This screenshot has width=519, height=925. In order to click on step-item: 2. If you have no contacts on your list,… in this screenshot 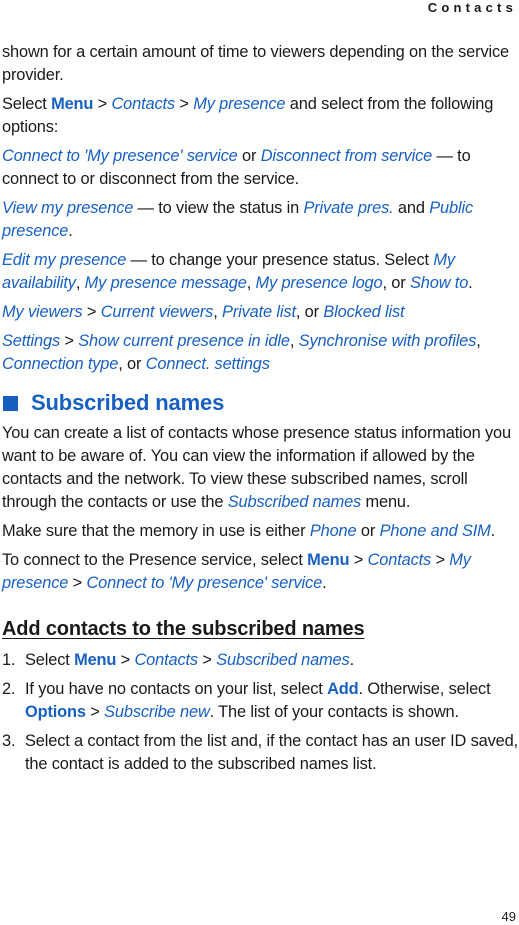, I will do `click(260, 701)`.